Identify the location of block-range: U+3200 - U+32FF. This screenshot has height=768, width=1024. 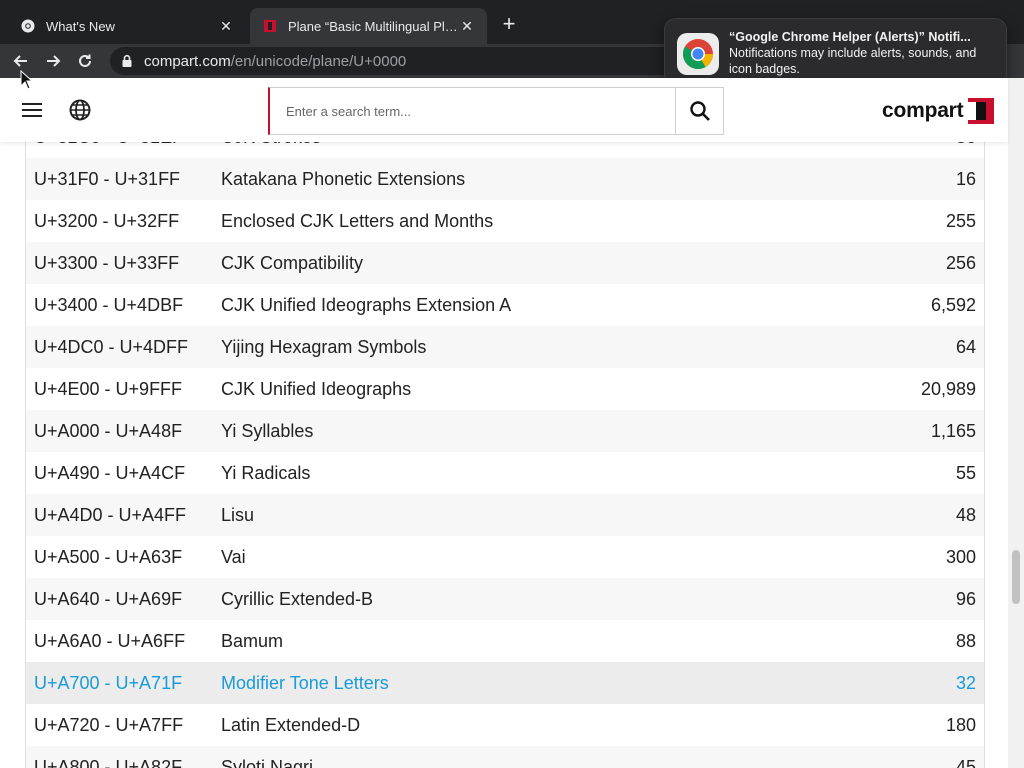
(107, 220).